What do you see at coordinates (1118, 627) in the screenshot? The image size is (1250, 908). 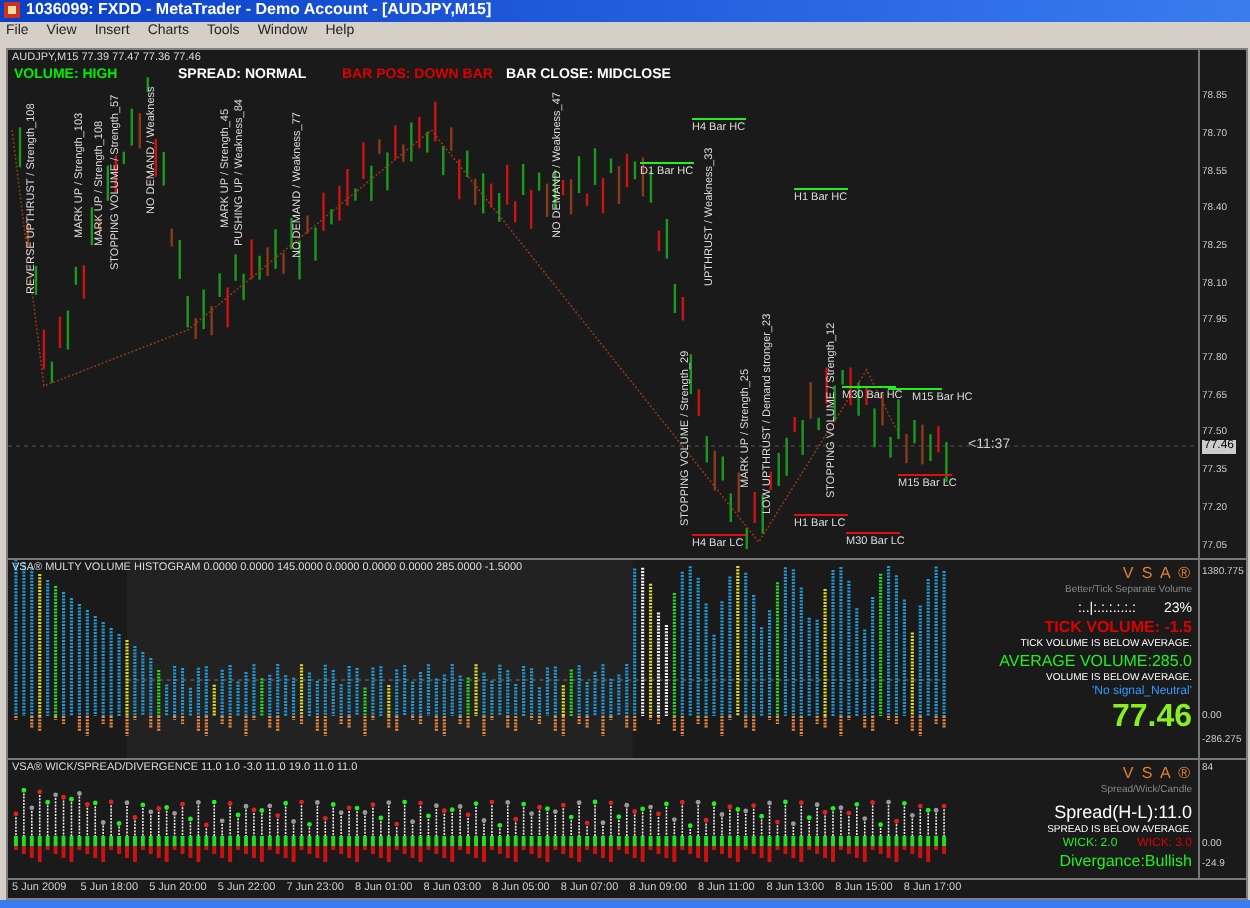 I see `tick-volume: TICK VOLUME: -1.5` at bounding box center [1118, 627].